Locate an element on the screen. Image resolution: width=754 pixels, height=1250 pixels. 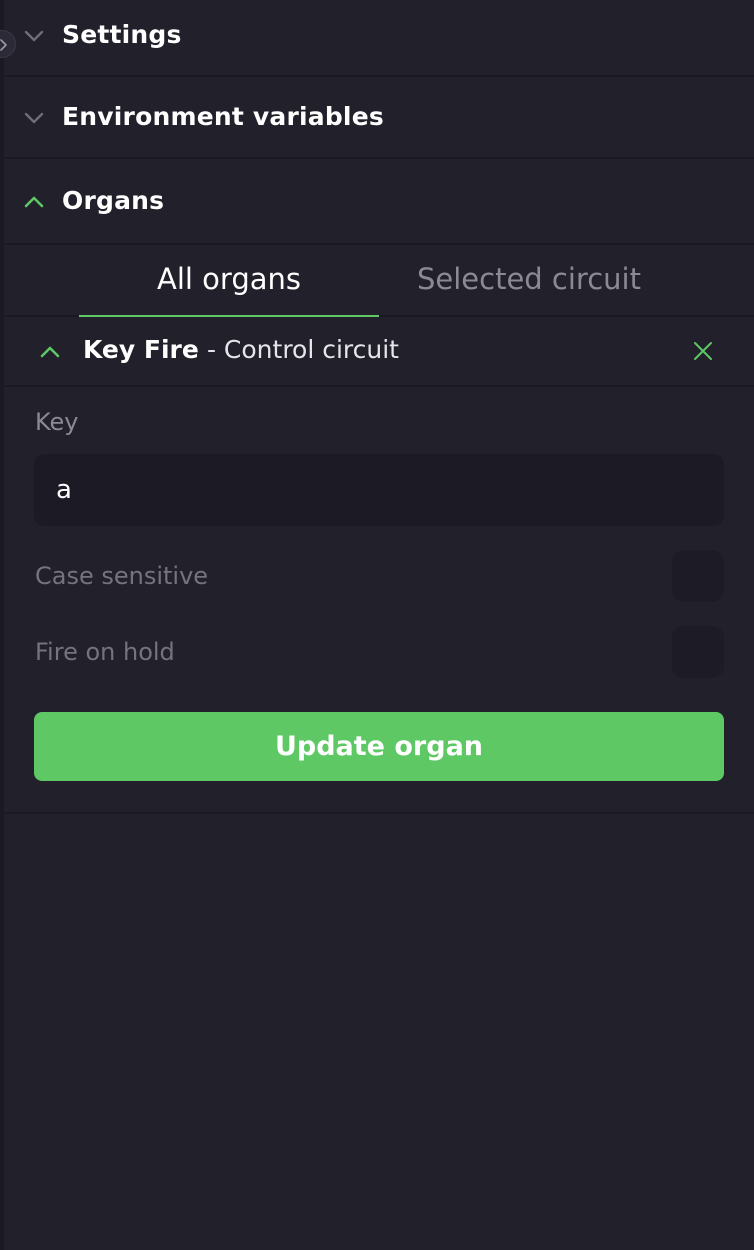
section-environment-variables: Environment variables is located at coordinates (379, 118).